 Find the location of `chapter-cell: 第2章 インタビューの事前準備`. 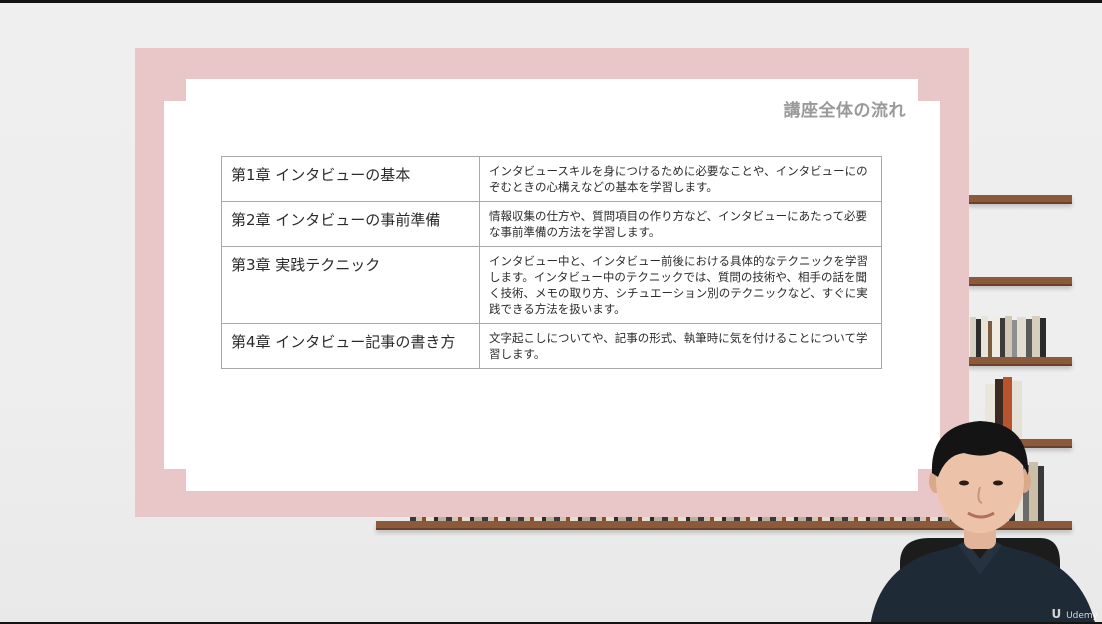

chapter-cell: 第2章 インタビューの事前準備 is located at coordinates (350, 224).